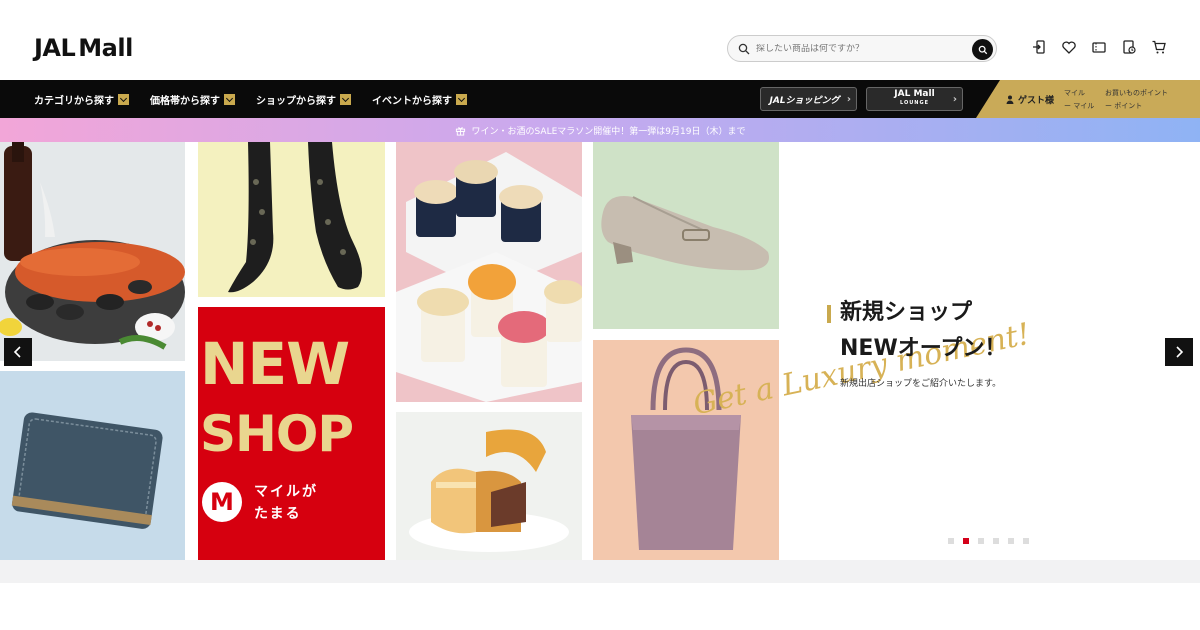  Describe the element at coordinates (906, 312) in the screenshot. I see `hero-headline-line1: 新規ショップ` at that location.